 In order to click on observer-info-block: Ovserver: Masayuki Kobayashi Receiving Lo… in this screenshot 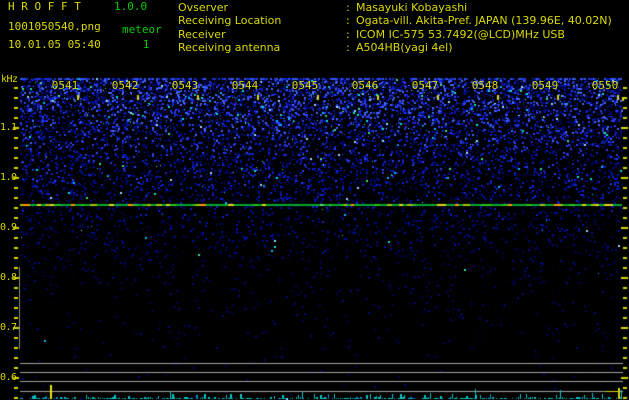, I will do `click(395, 27)`.